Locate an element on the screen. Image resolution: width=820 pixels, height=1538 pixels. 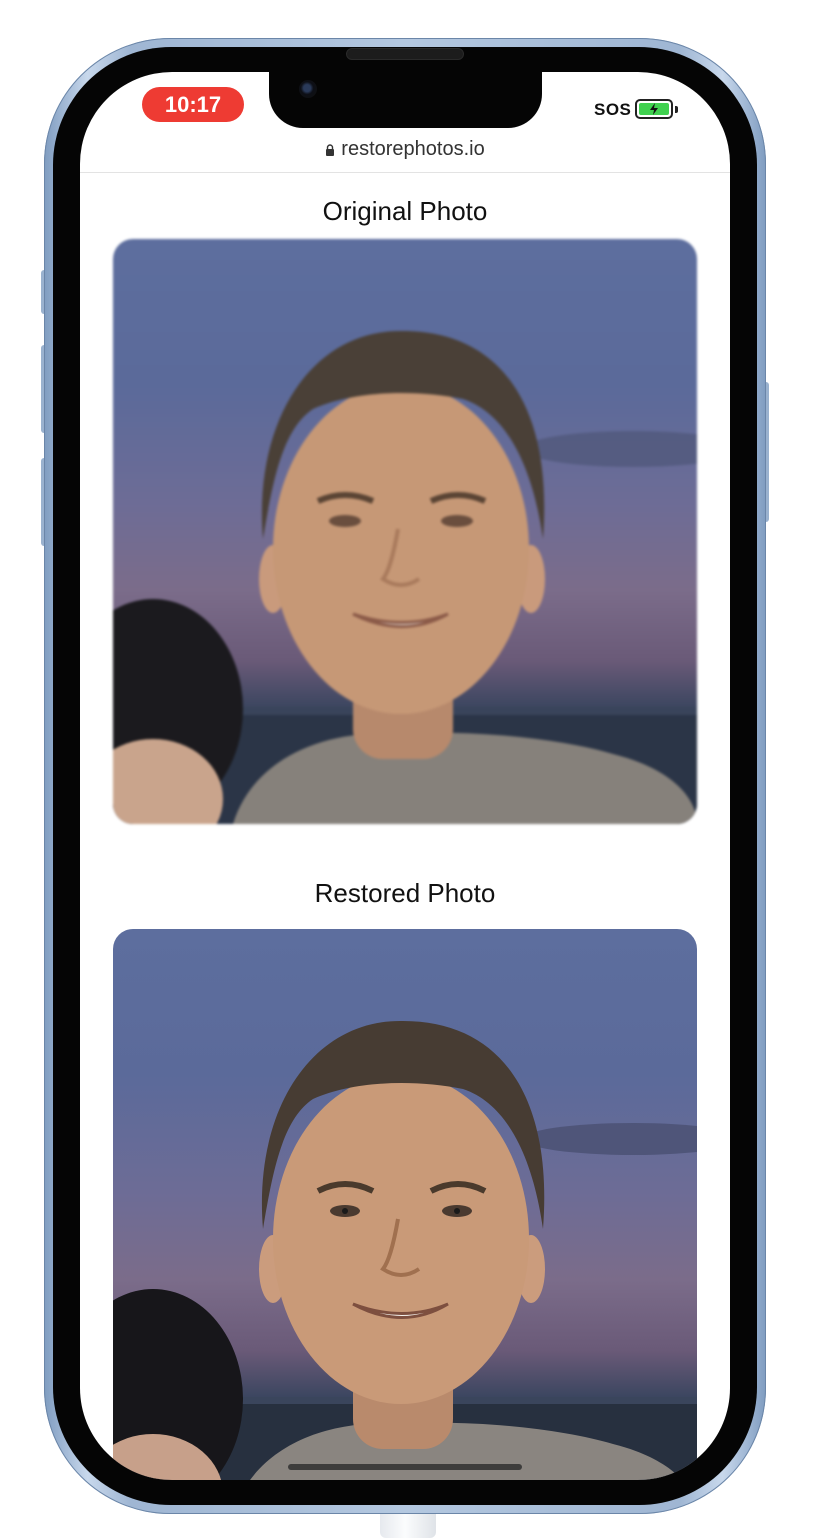
original-photo-title: Original Photo is located at coordinates (405, 211).